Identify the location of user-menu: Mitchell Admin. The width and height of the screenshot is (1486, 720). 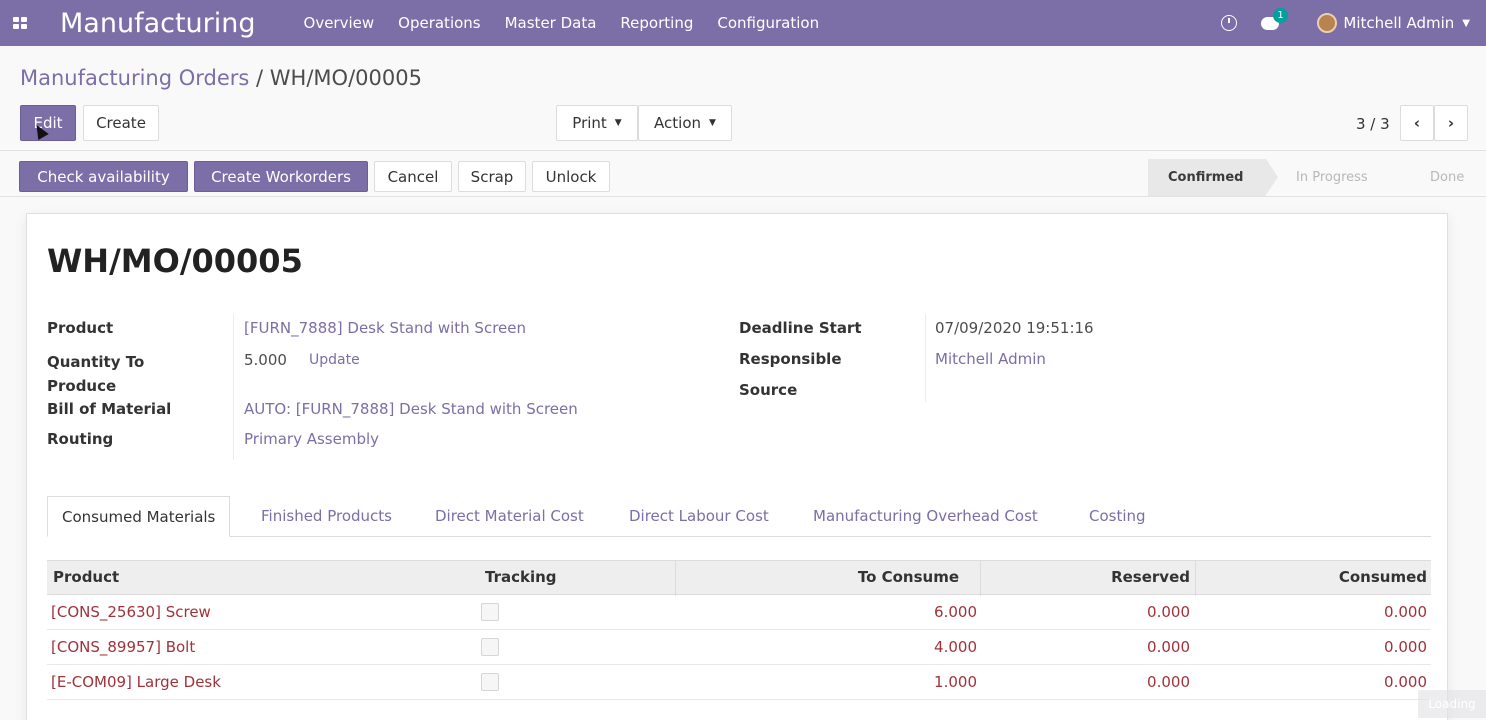
(1398, 23).